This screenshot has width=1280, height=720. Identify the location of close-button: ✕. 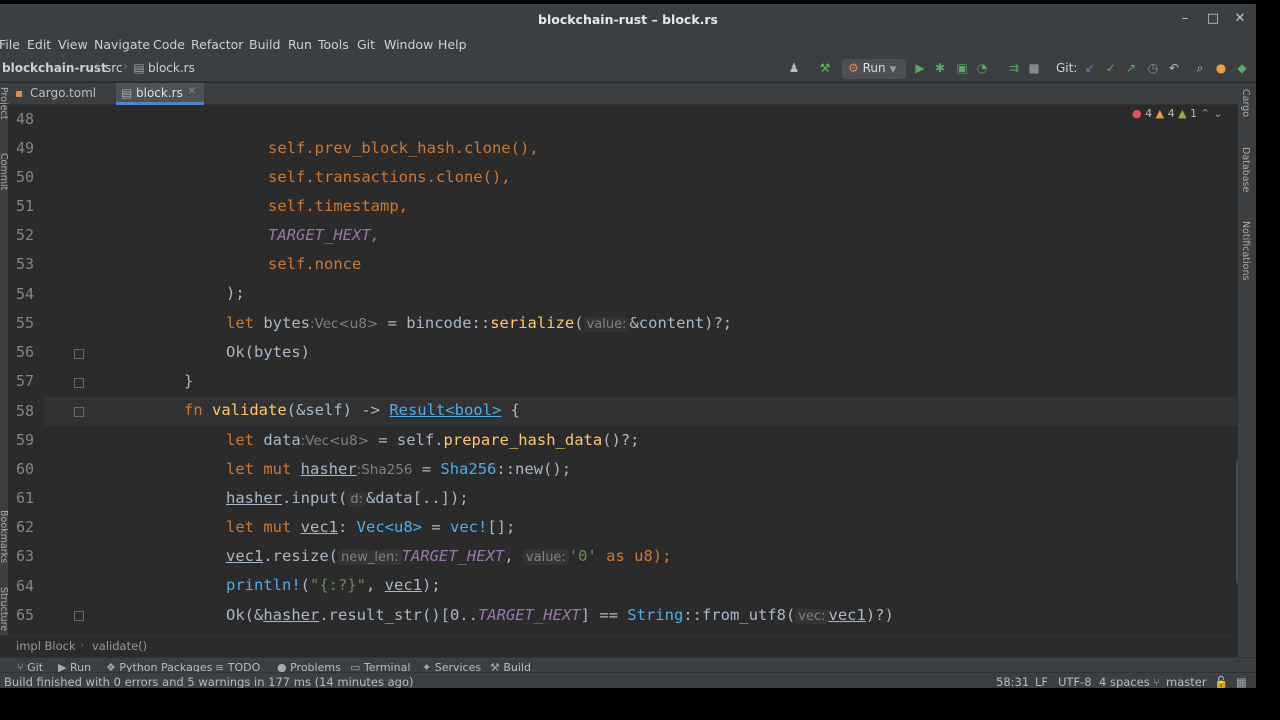
(1240, 18).